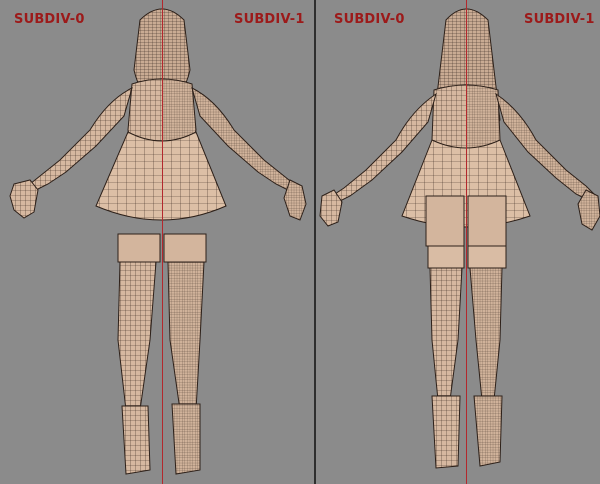  Describe the element at coordinates (559, 19) in the screenshot. I see `back-subdiv1-label: SUBDIV-1` at that location.